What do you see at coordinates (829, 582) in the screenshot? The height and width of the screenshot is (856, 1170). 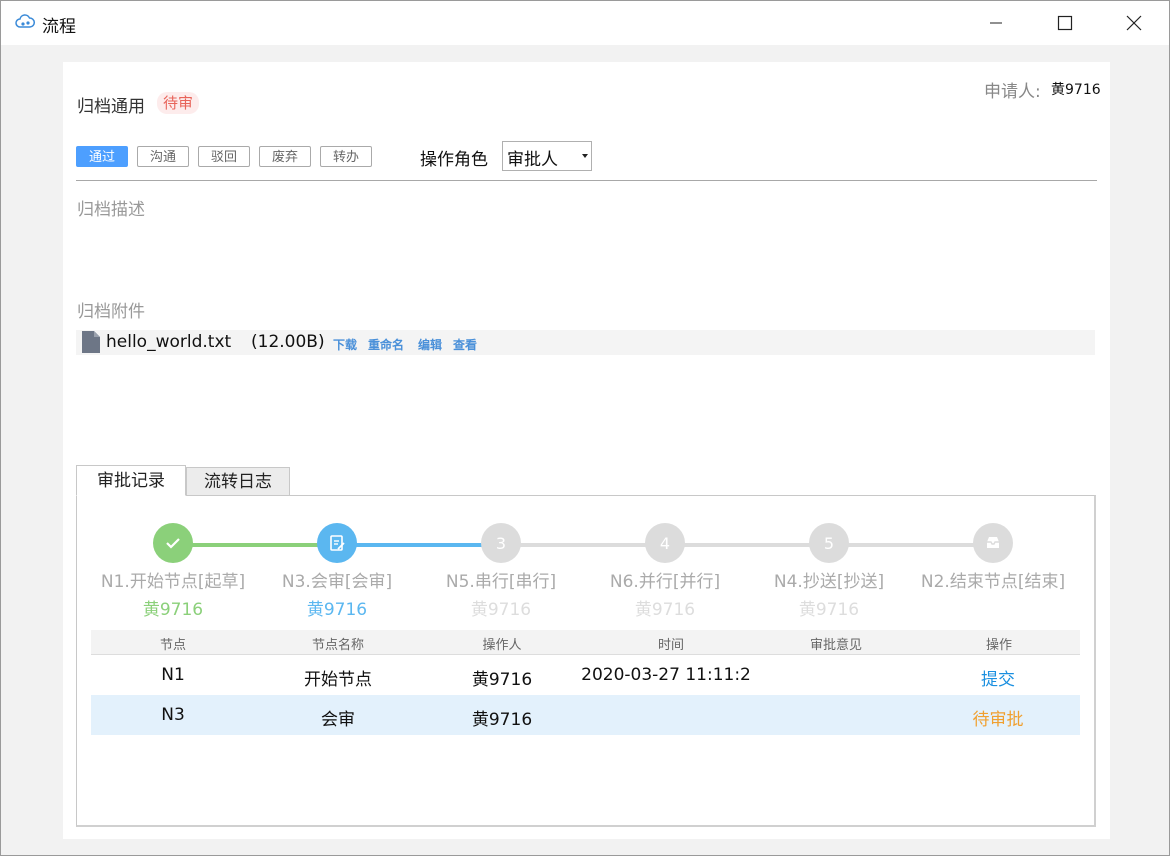 I see `step-5-name: N4.抄送[抄送]` at bounding box center [829, 582].